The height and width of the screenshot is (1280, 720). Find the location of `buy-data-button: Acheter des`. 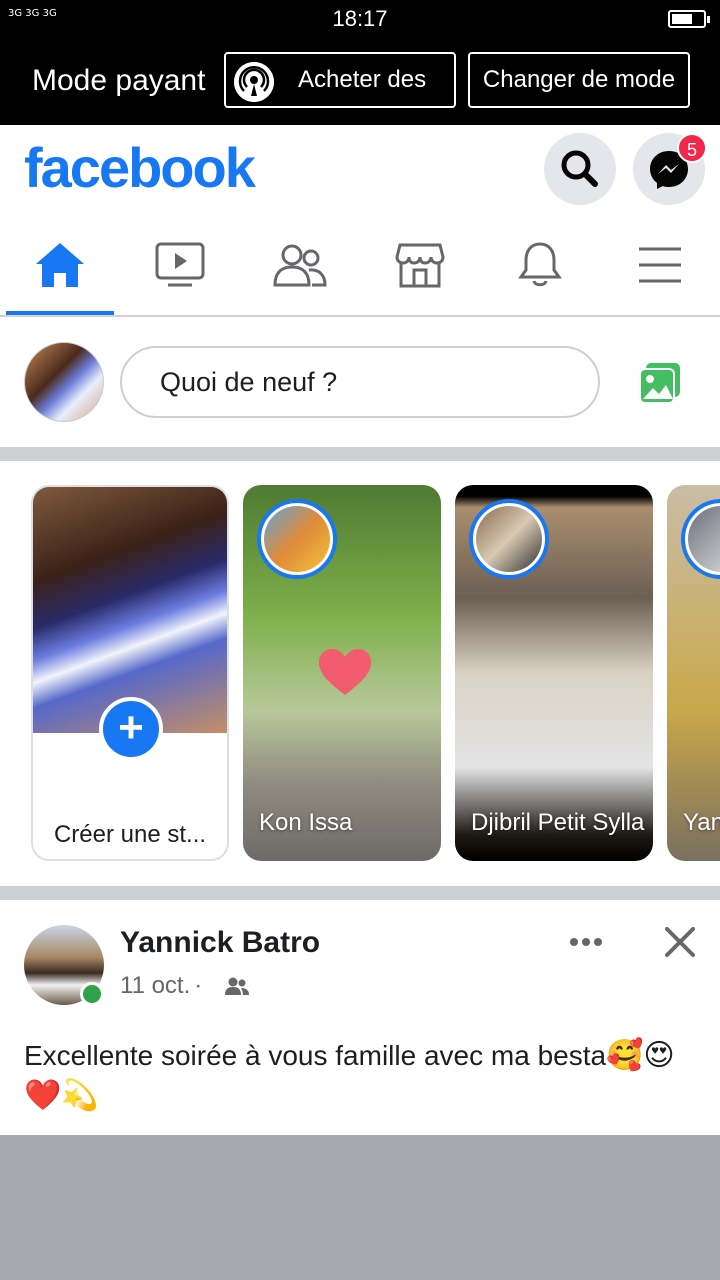

buy-data-button: Acheter des is located at coordinates (340, 80).